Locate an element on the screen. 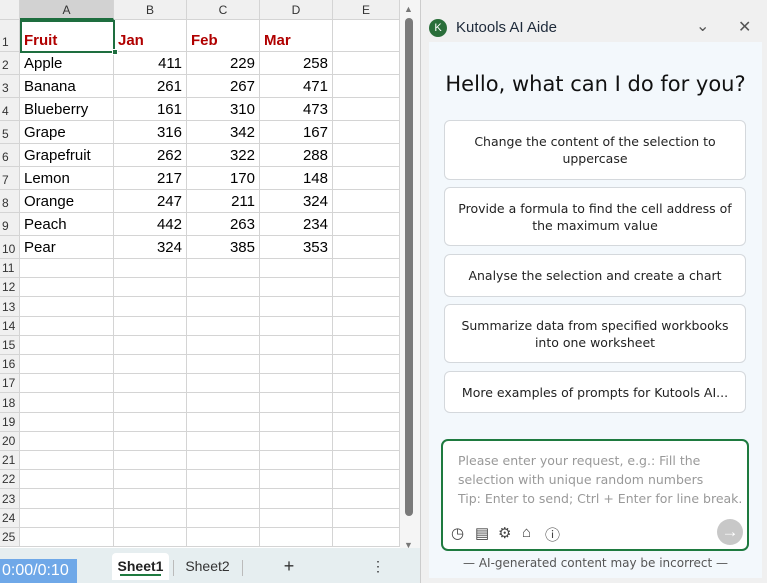 The height and width of the screenshot is (583, 767). column-header-e: E is located at coordinates (366, 10).